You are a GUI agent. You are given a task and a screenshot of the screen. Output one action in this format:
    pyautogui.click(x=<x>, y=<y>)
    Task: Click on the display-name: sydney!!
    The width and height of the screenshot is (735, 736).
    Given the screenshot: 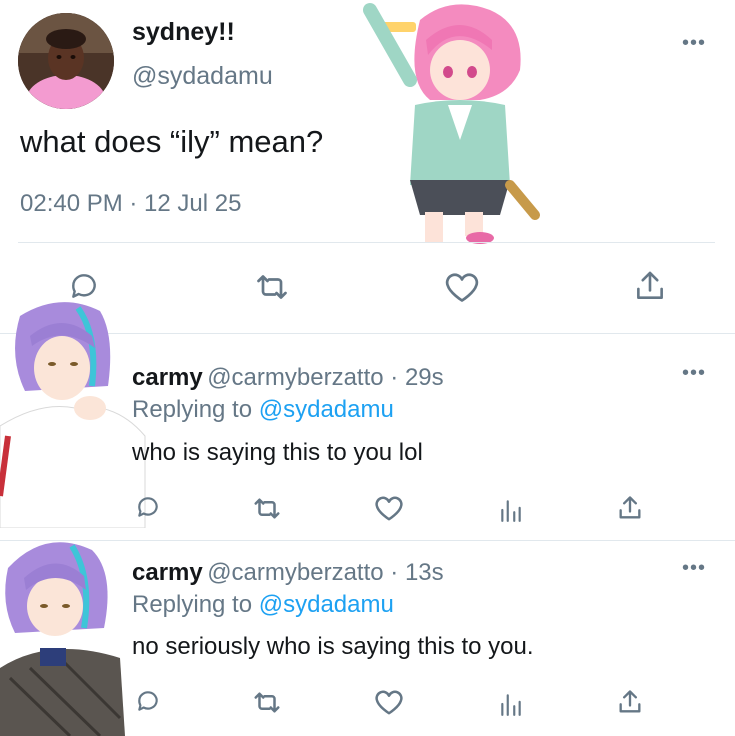 What is the action you would take?
    pyautogui.click(x=183, y=32)
    